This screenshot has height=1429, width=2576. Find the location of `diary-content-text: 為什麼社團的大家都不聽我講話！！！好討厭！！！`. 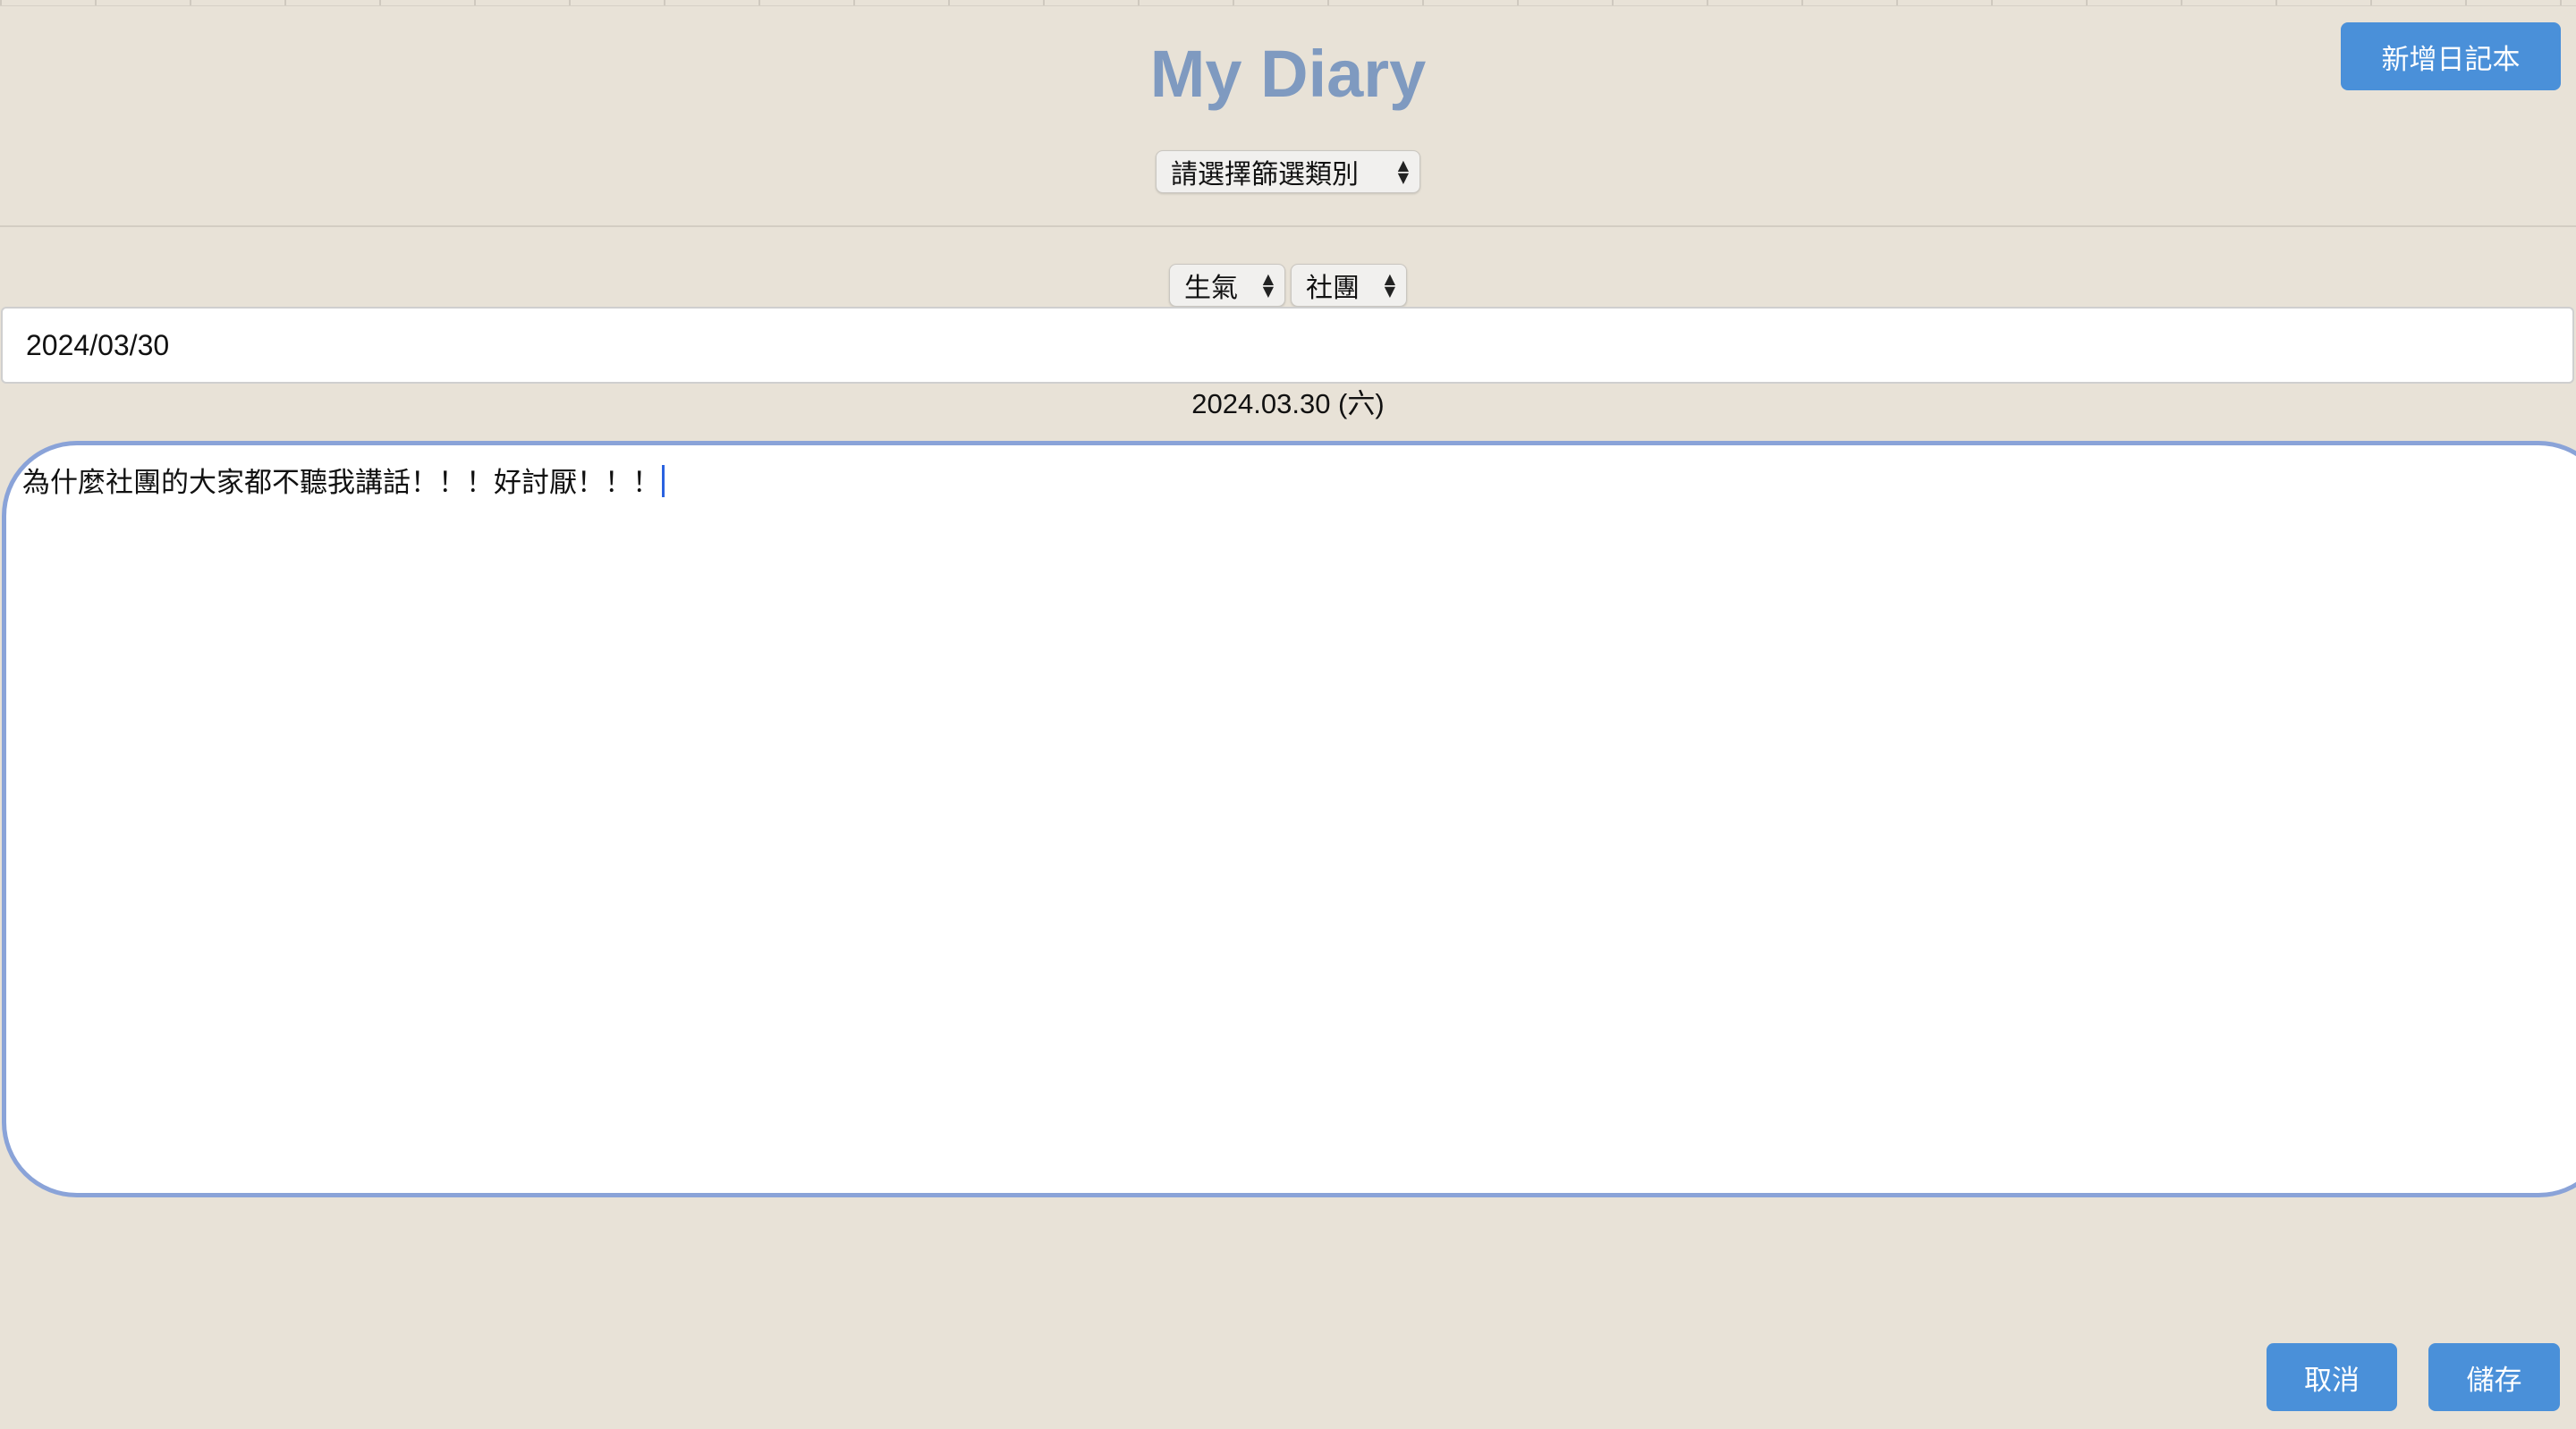

diary-content-text: 為什麼社團的大家都不聽我講話！！！好討厭！！！ is located at coordinates (341, 483).